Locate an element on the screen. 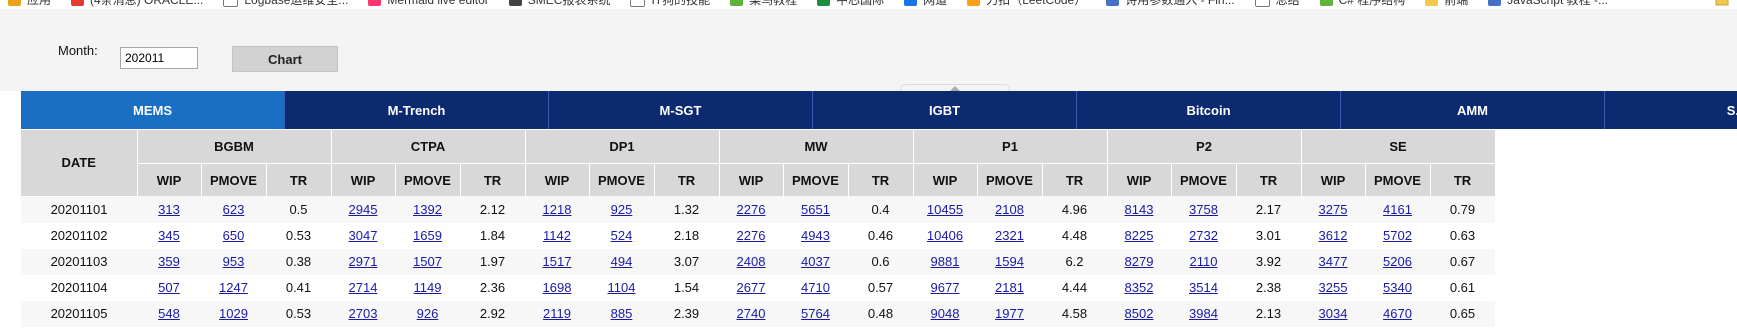 This screenshot has height=336, width=1737. bookmark-item: 网道 is located at coordinates (925, 4).